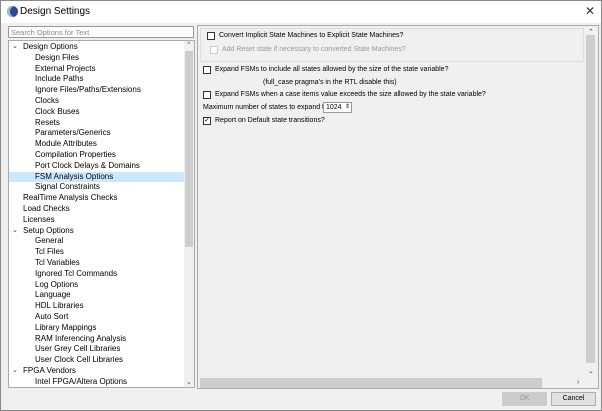  Describe the element at coordinates (74, 176) in the screenshot. I see `tree-item-label: FSM Analysis Options` at that location.